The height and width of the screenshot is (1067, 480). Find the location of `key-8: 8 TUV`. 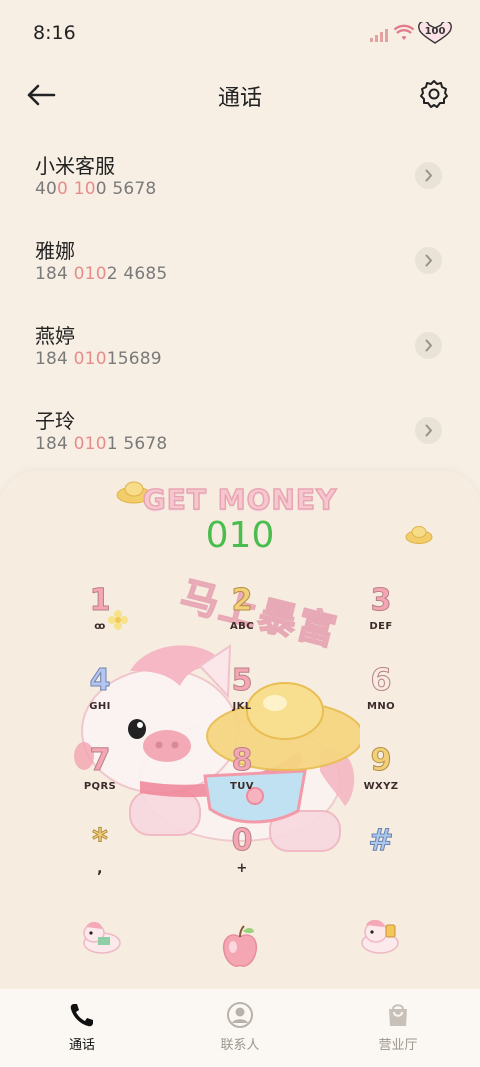

key-8: 8 TUV is located at coordinates (242, 780).